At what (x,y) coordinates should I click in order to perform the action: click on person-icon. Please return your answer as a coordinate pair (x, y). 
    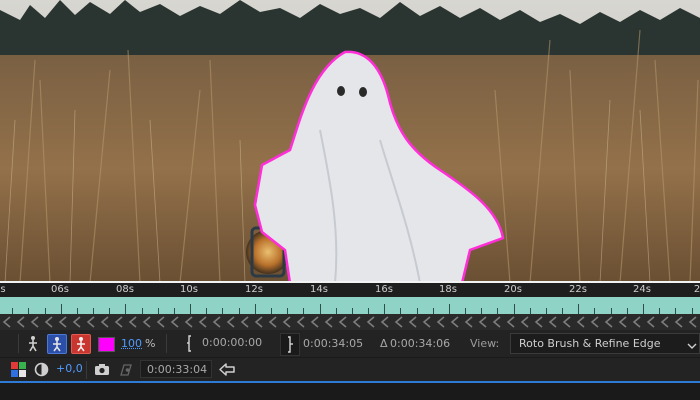
    Looking at the image, I should click on (33, 344).